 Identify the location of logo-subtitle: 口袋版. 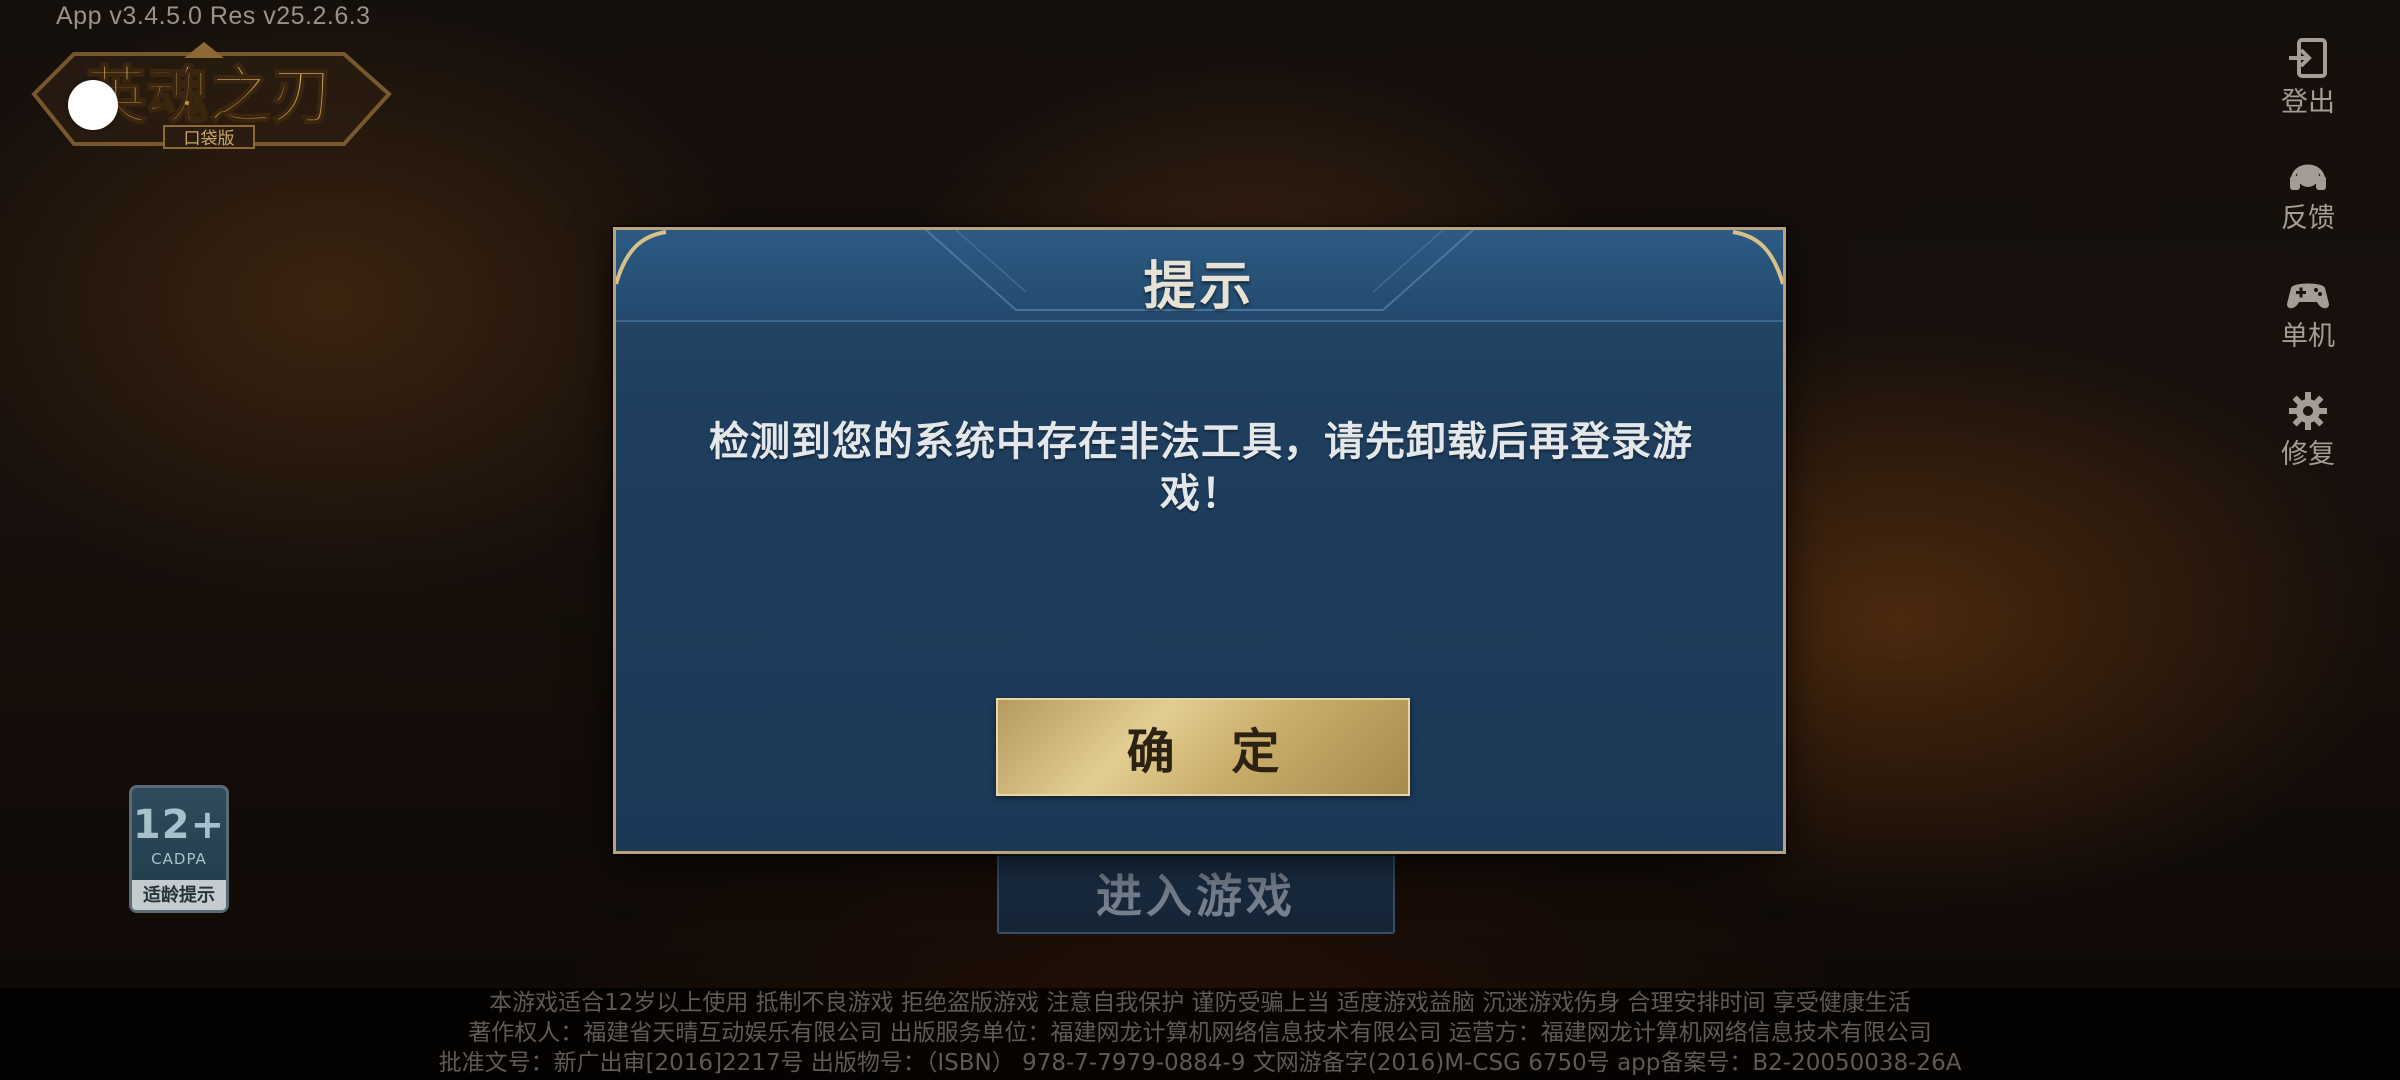
(209, 139).